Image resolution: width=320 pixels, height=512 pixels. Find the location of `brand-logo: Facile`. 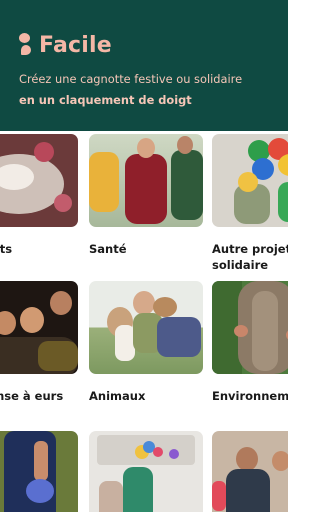

brand-logo: Facile is located at coordinates (65, 45).